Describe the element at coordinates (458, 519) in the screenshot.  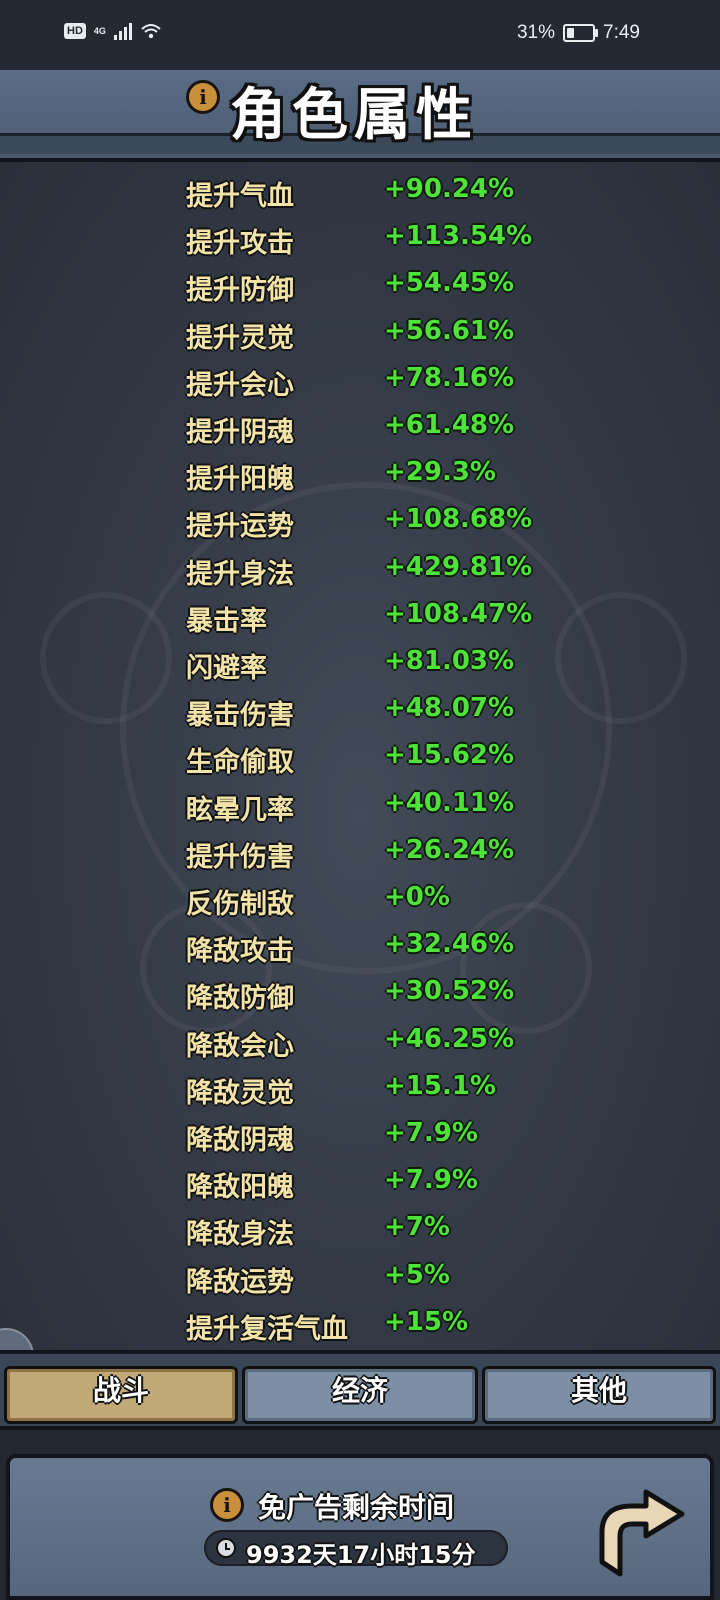
I see `stat-value: +108.68%` at that location.